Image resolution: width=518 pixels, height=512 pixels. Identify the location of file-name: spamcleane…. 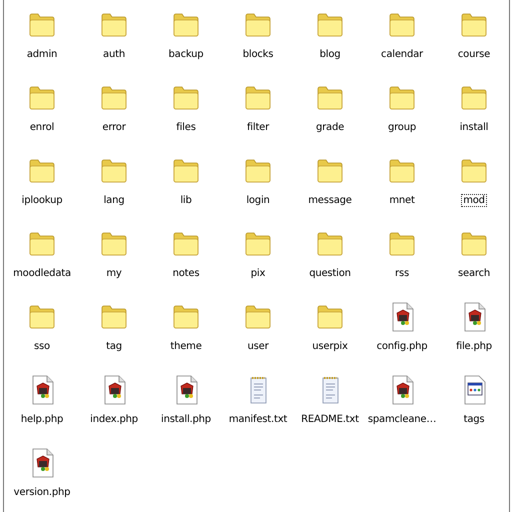
(402, 419).